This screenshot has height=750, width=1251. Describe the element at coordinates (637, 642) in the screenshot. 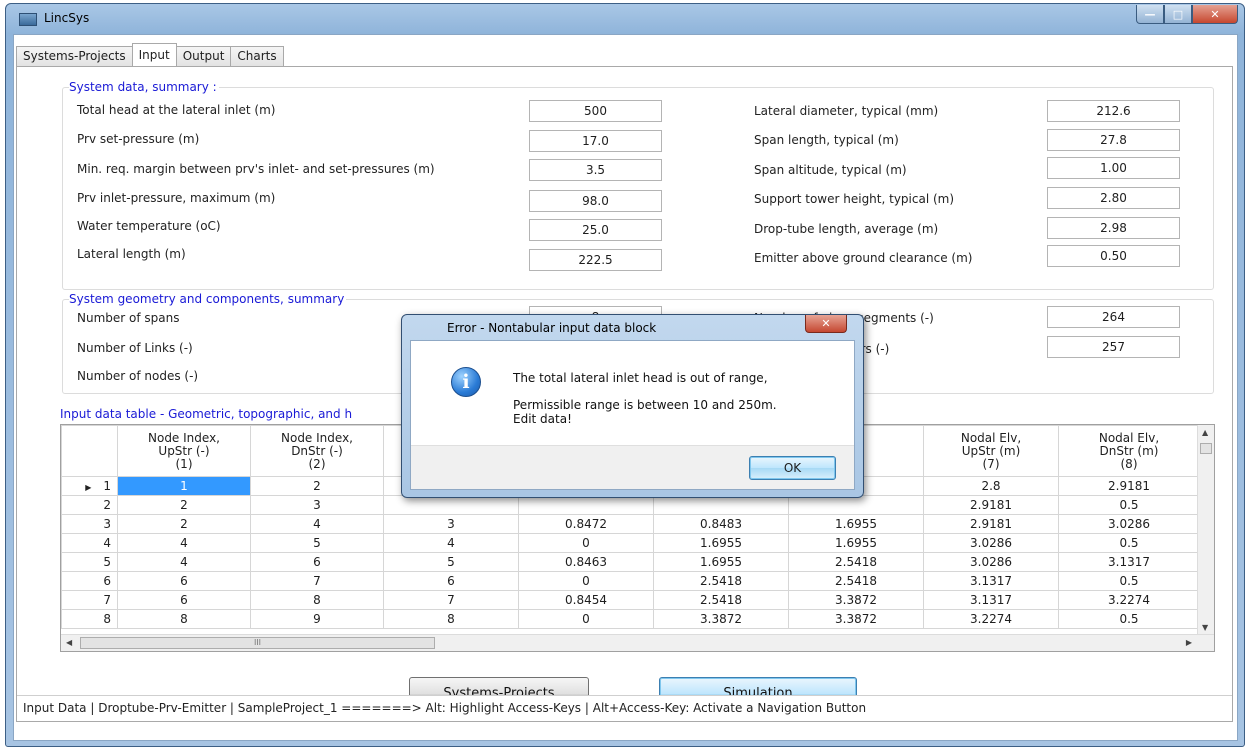

I see `grid-horizontal-scrollbar: ◀ III ▶` at that location.